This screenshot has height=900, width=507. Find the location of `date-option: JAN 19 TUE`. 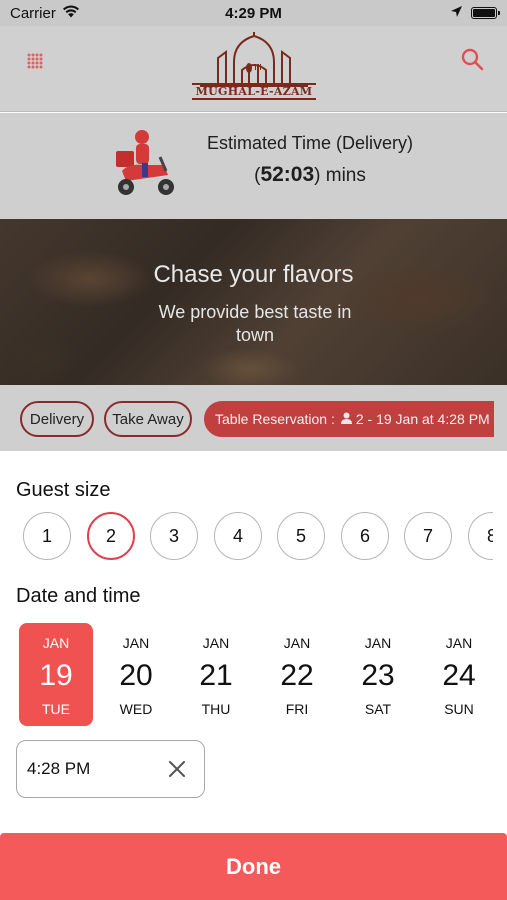

date-option: JAN 19 TUE is located at coordinates (56, 674).